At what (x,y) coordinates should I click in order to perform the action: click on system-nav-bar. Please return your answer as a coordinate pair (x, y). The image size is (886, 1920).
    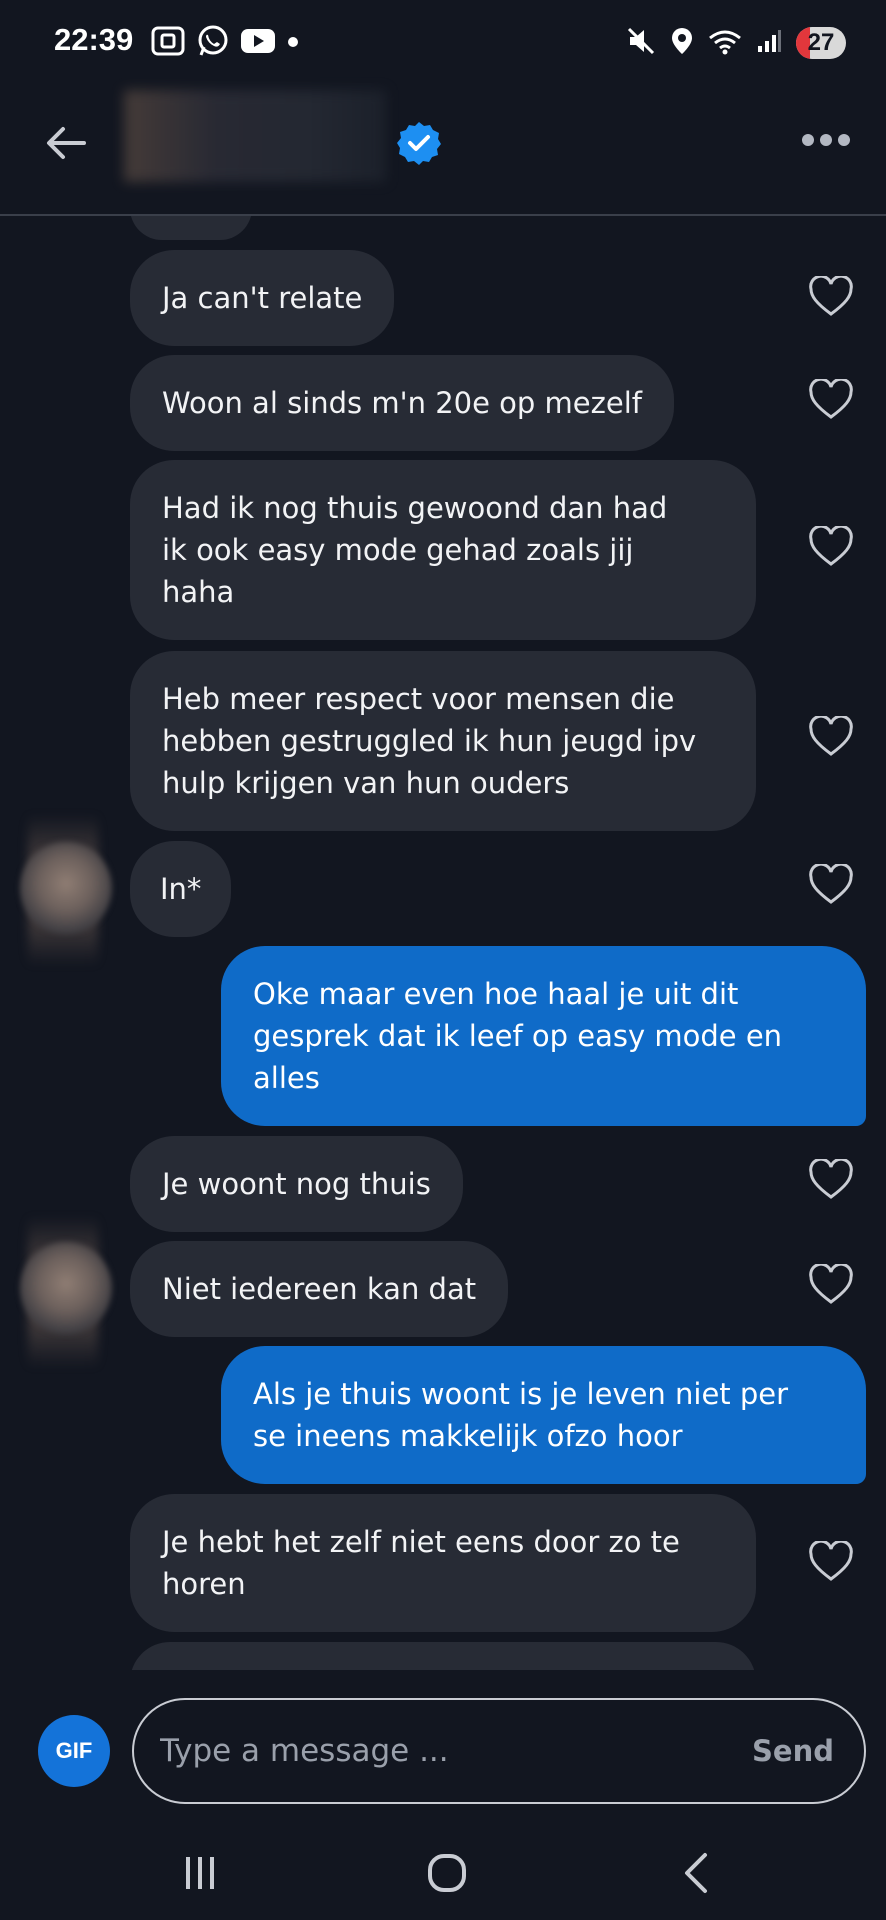
    Looking at the image, I should click on (443, 1870).